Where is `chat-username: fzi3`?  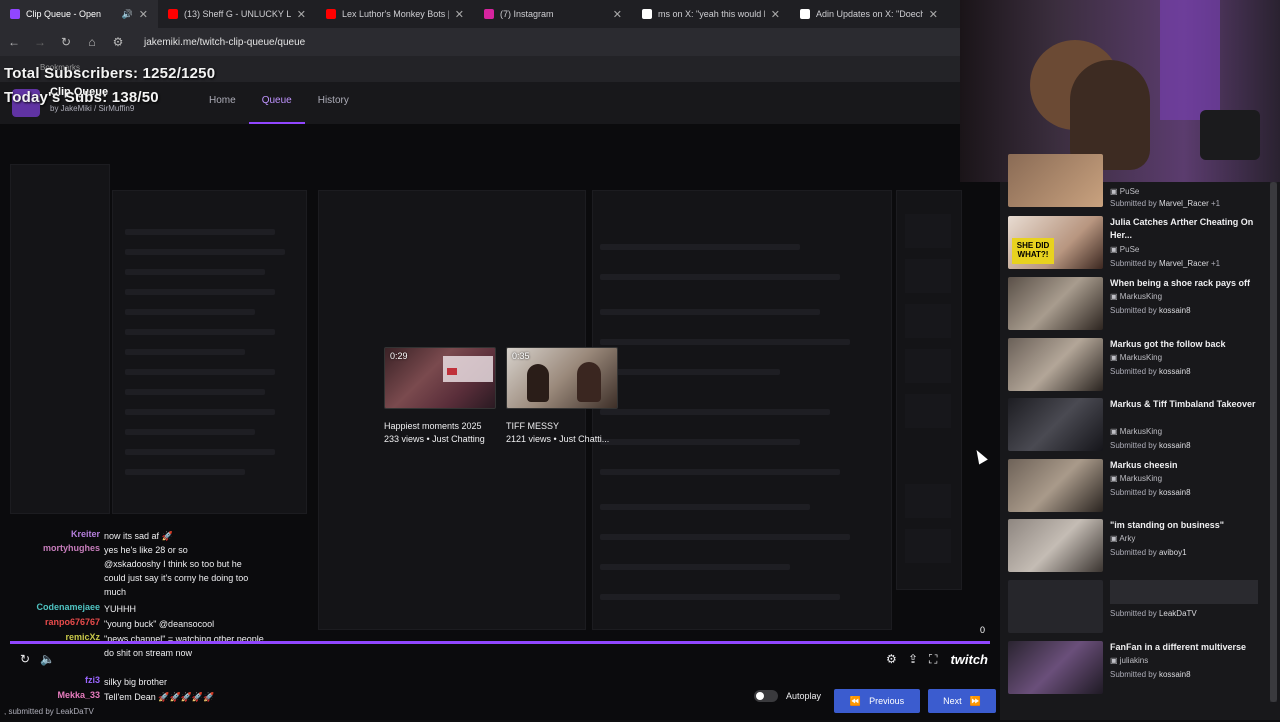 chat-username: fzi3 is located at coordinates (92, 680).